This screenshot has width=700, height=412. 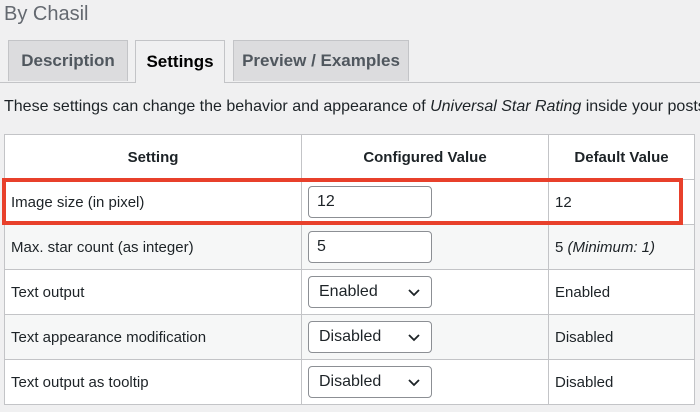 What do you see at coordinates (46, 14) in the screenshot?
I see `plugin-author: By Chasil` at bounding box center [46, 14].